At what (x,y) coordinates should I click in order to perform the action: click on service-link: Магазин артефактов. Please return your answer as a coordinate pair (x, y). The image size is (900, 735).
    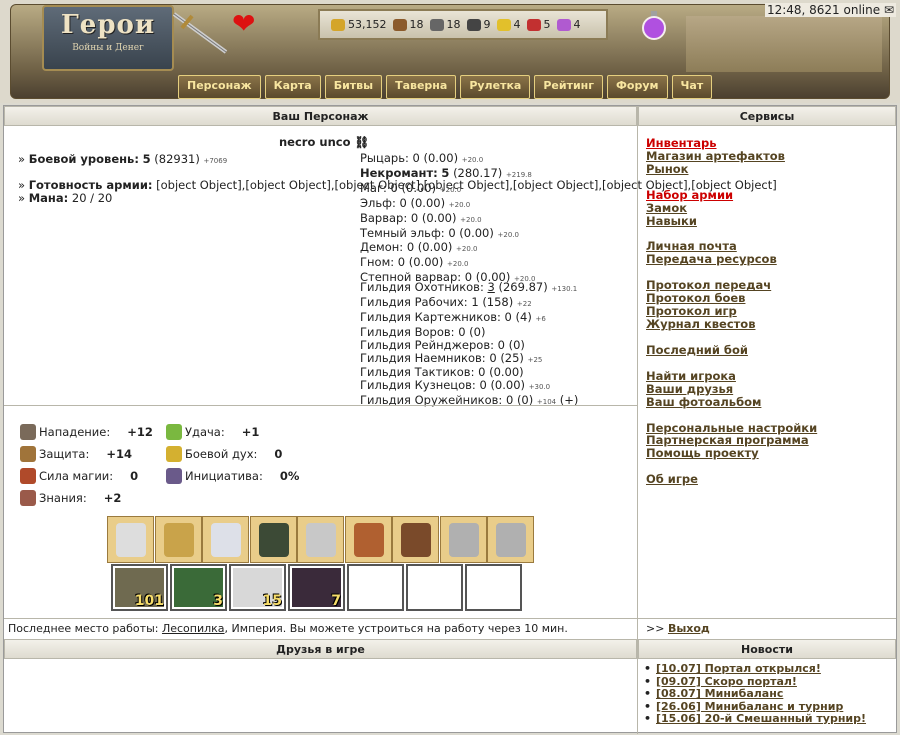
    Looking at the image, I should click on (766, 156).